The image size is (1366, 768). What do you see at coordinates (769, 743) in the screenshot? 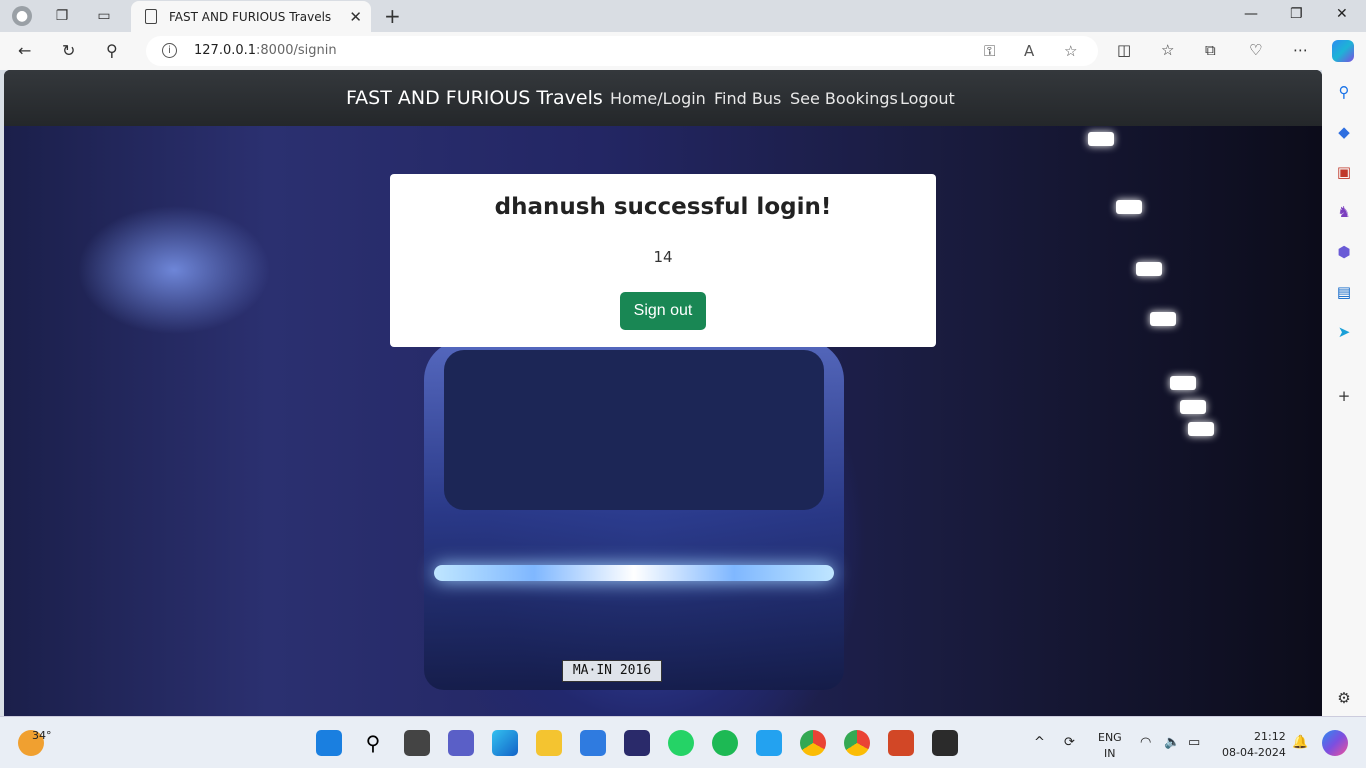
I see `vscode-icon` at bounding box center [769, 743].